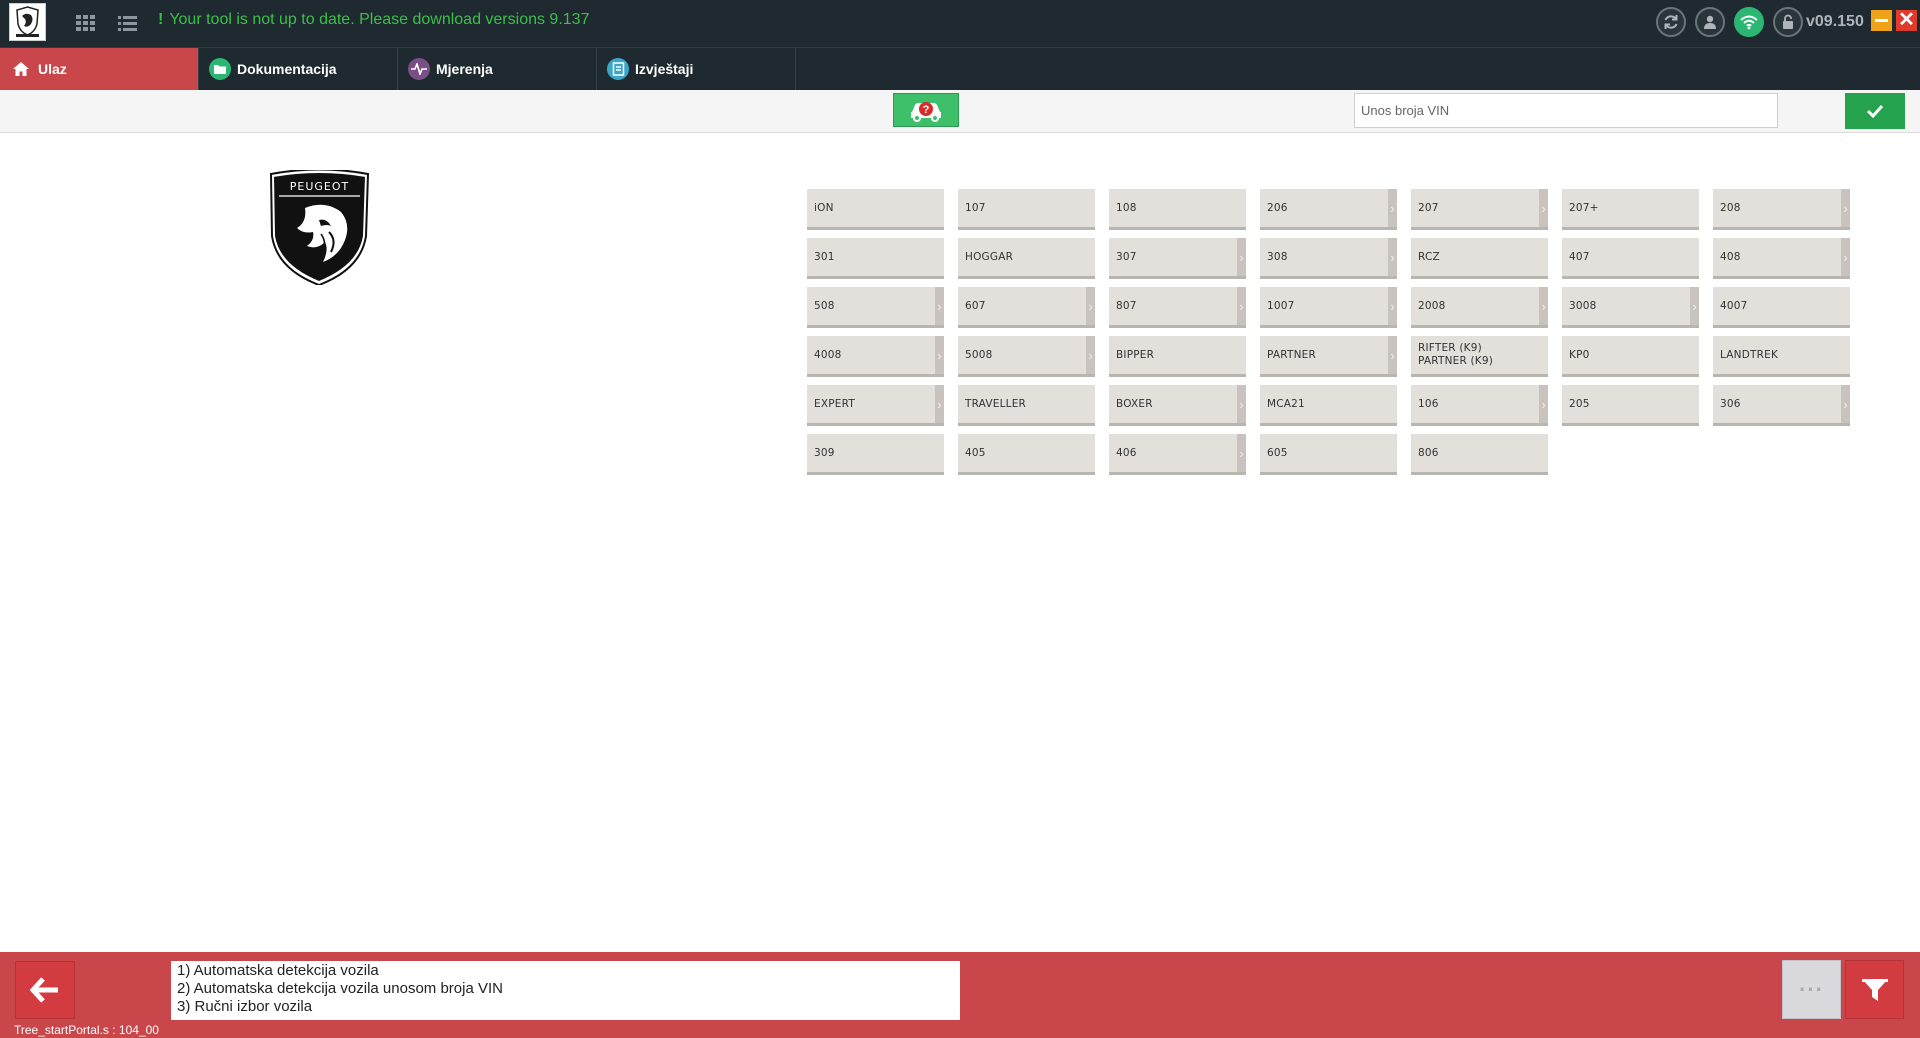 The width and height of the screenshot is (1920, 1038). I want to click on model-label: 108, so click(1126, 207).